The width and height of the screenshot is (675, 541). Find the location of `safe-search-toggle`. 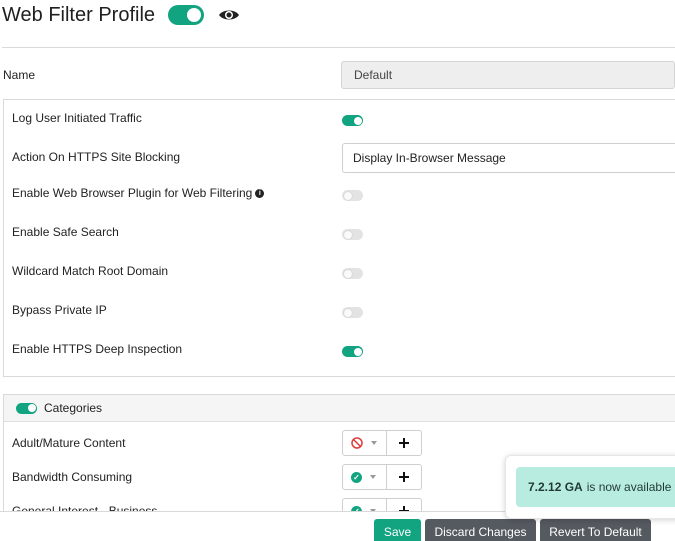

safe-search-toggle is located at coordinates (352, 234).